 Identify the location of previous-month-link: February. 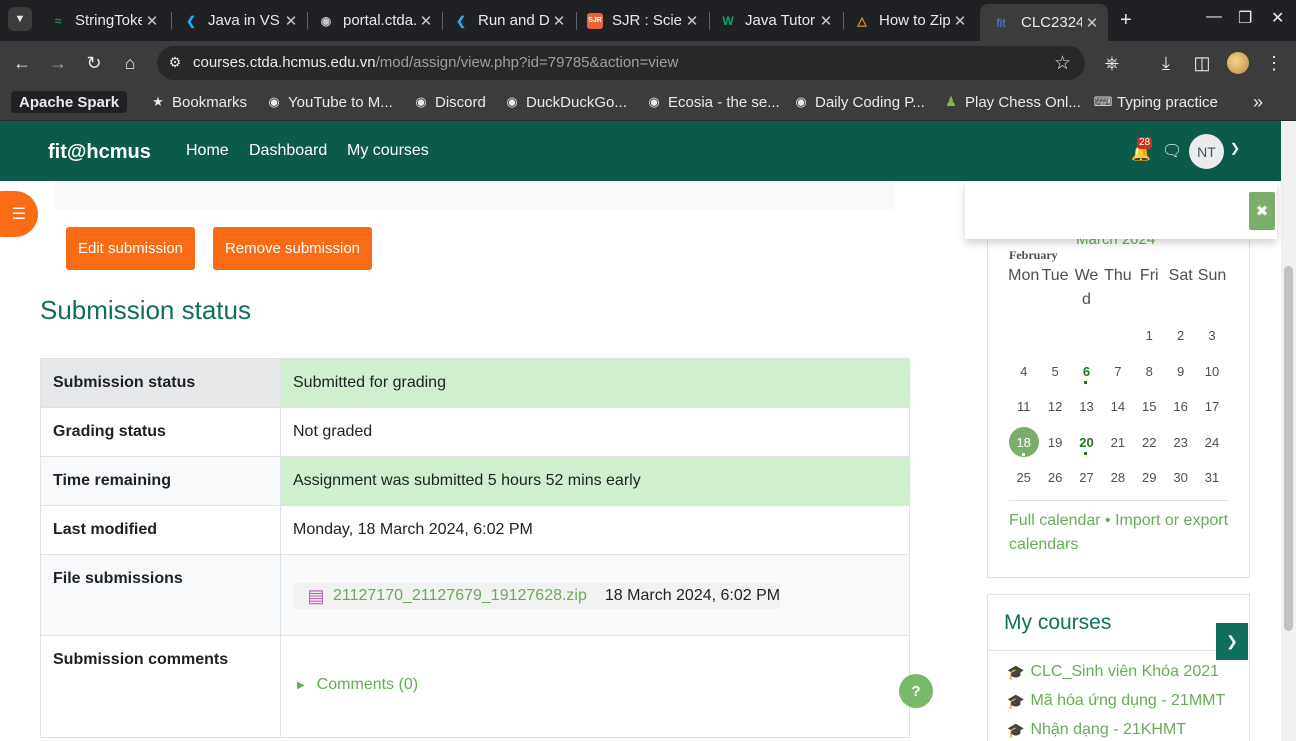
(1033, 255).